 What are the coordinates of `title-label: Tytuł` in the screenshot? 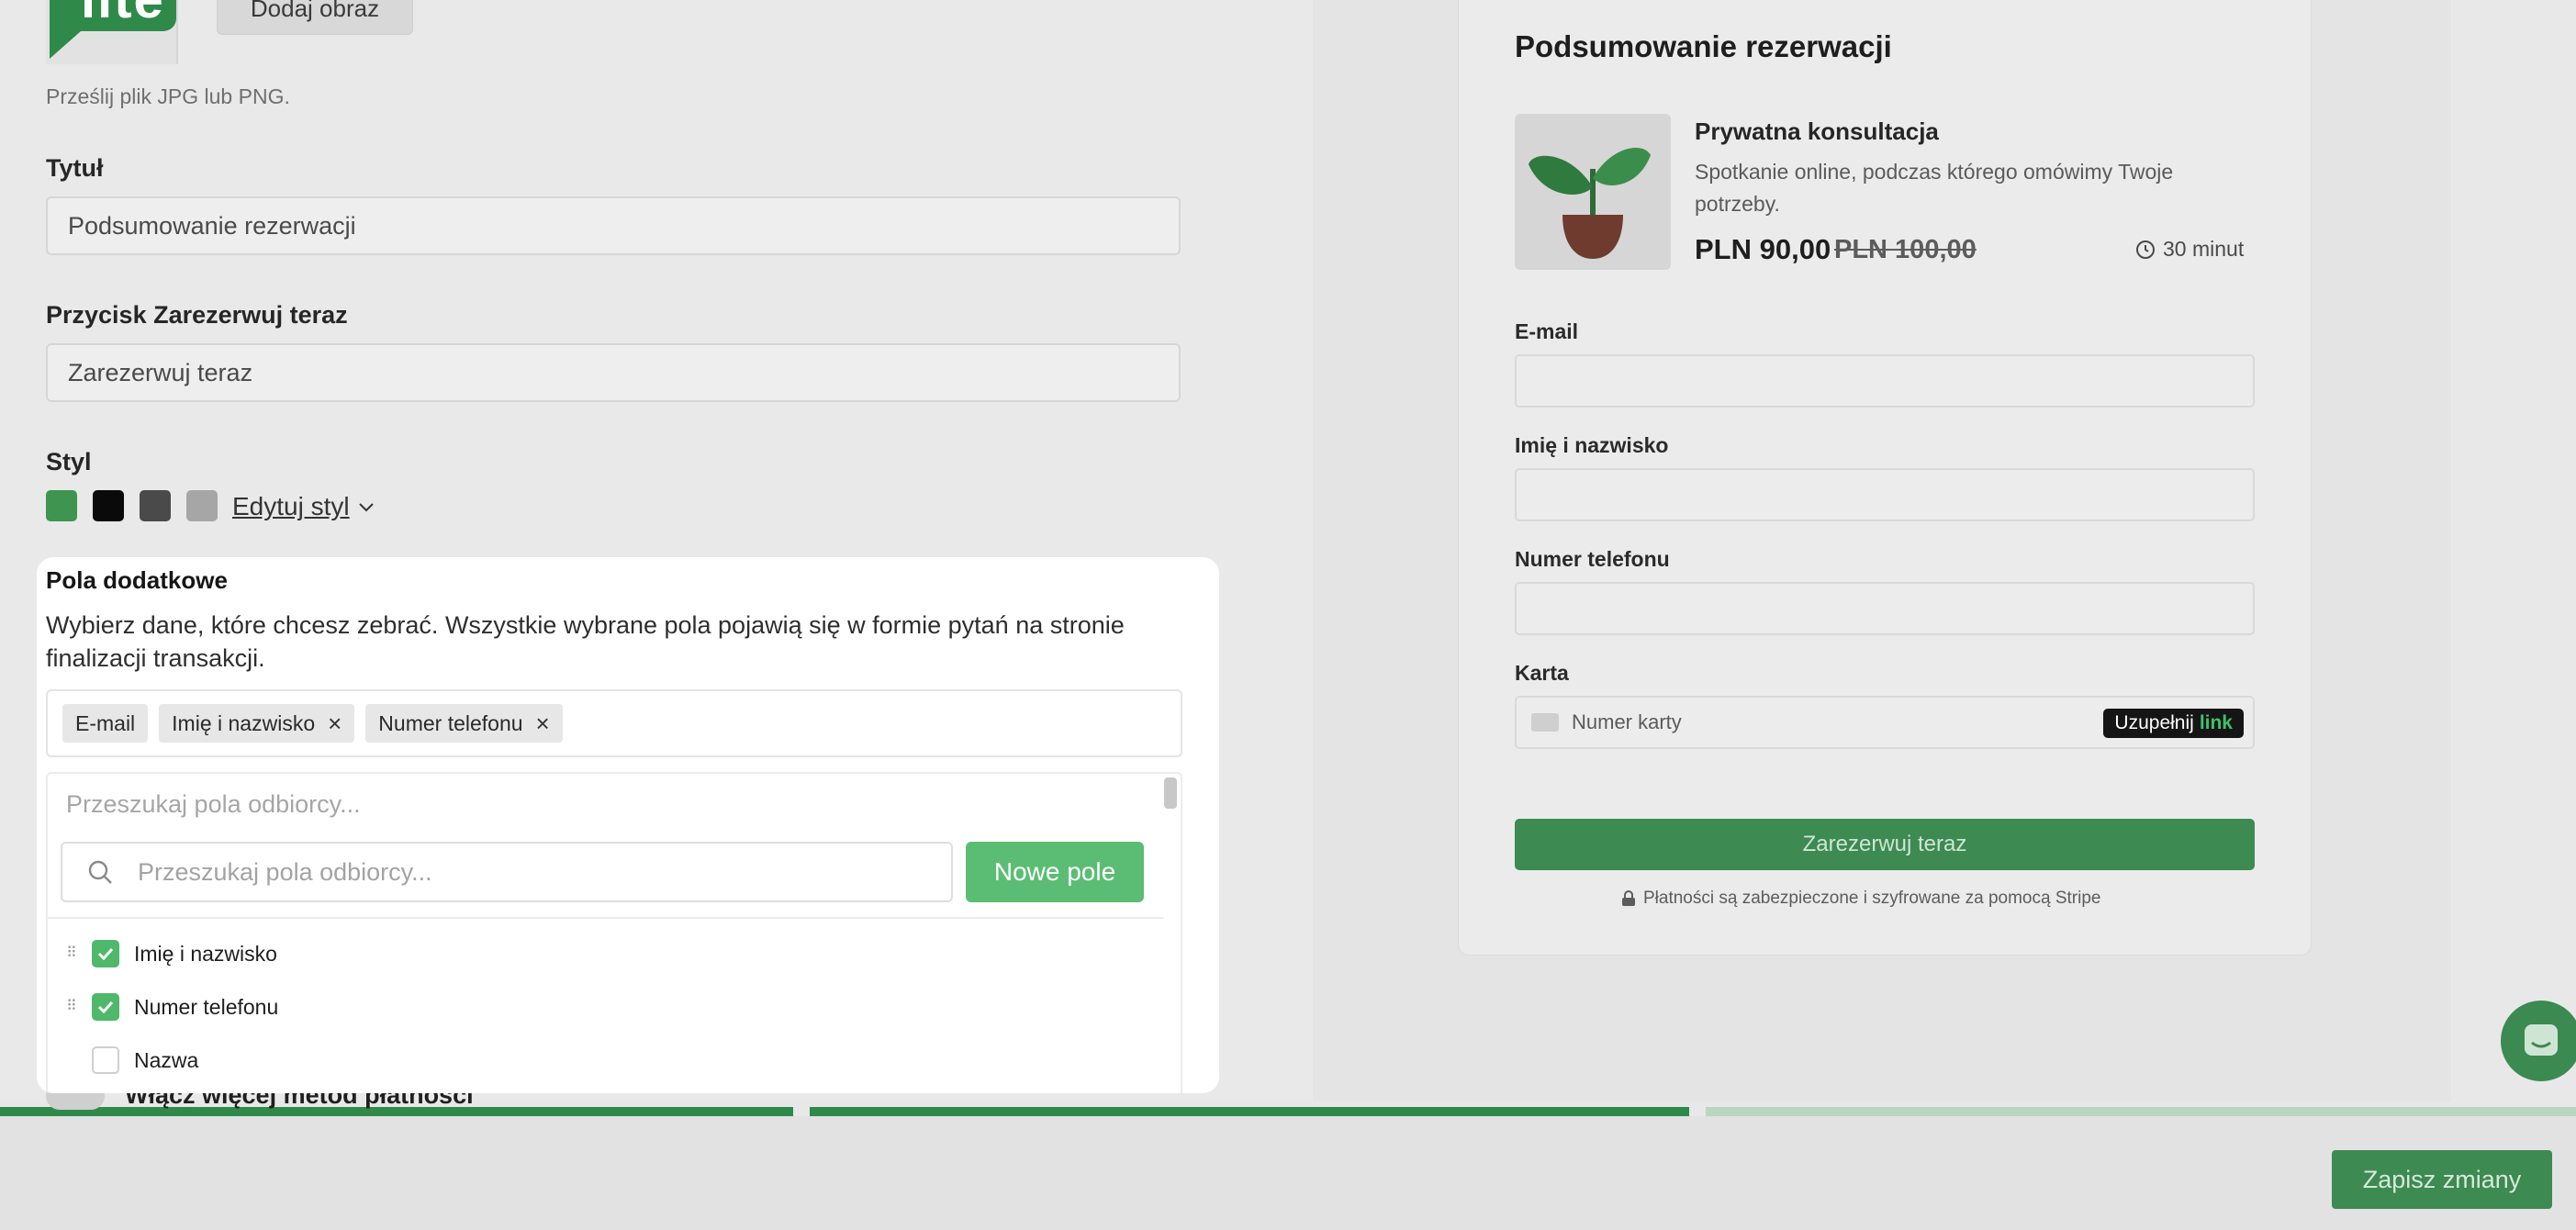 It's located at (75, 168).